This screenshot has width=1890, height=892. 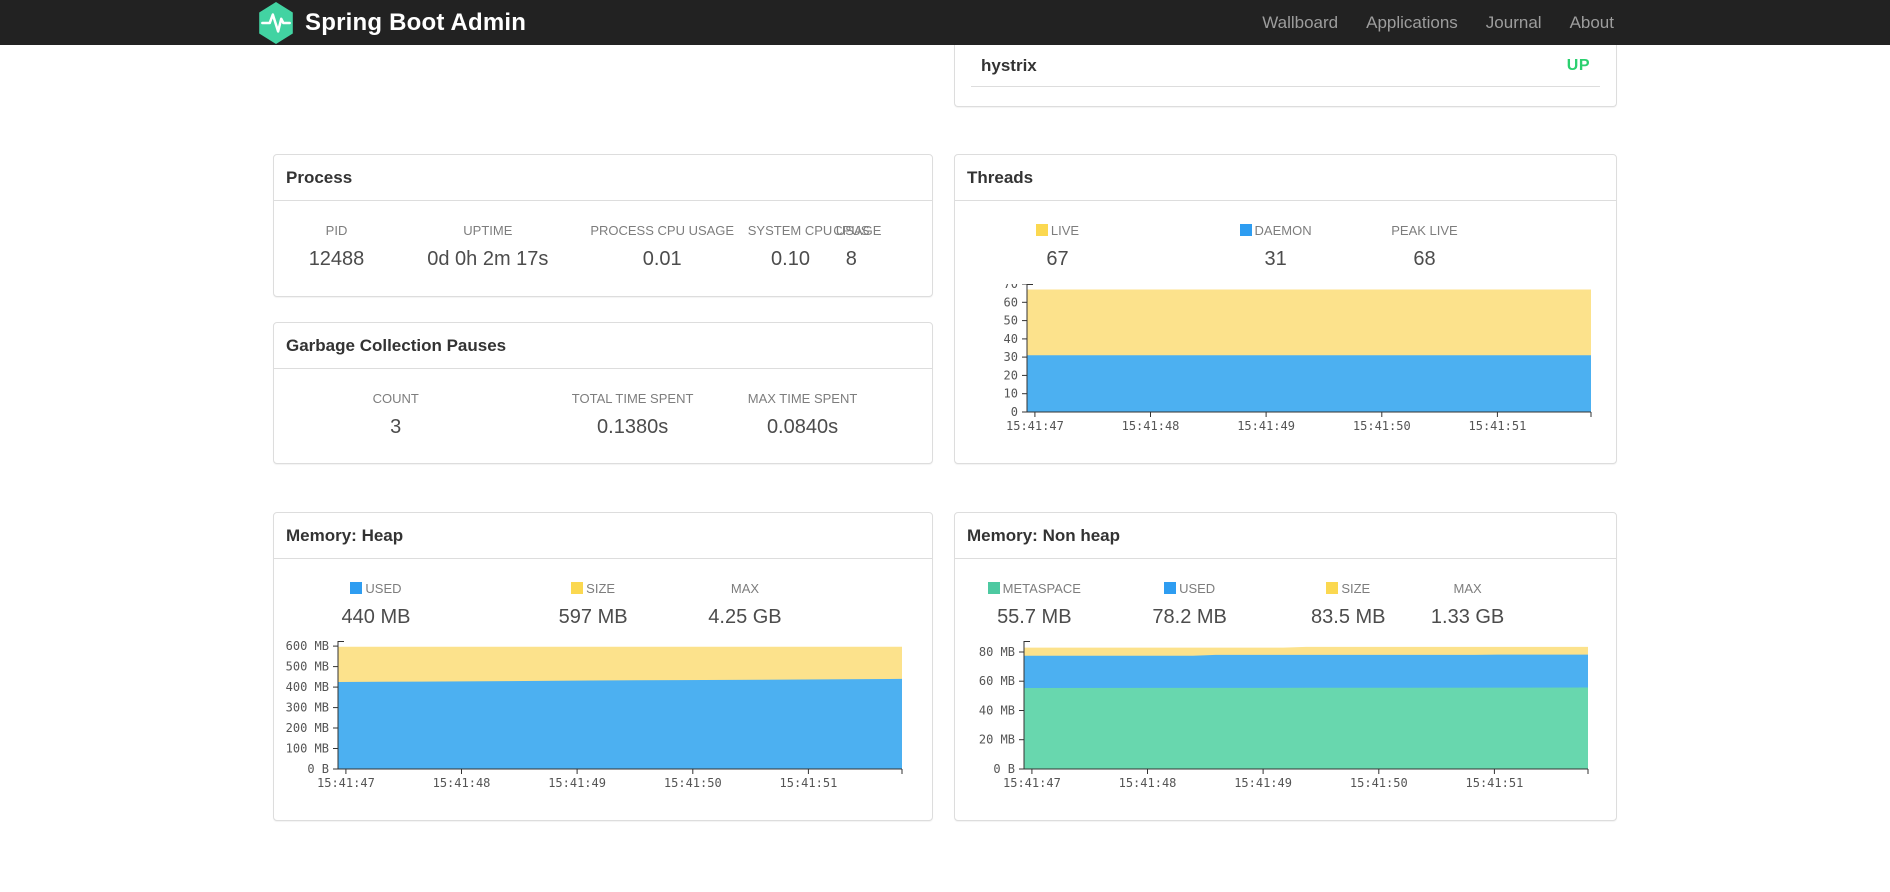 What do you see at coordinates (815, 247) in the screenshot?
I see `metric: SYSTEM CPU USAGE 0.10` at bounding box center [815, 247].